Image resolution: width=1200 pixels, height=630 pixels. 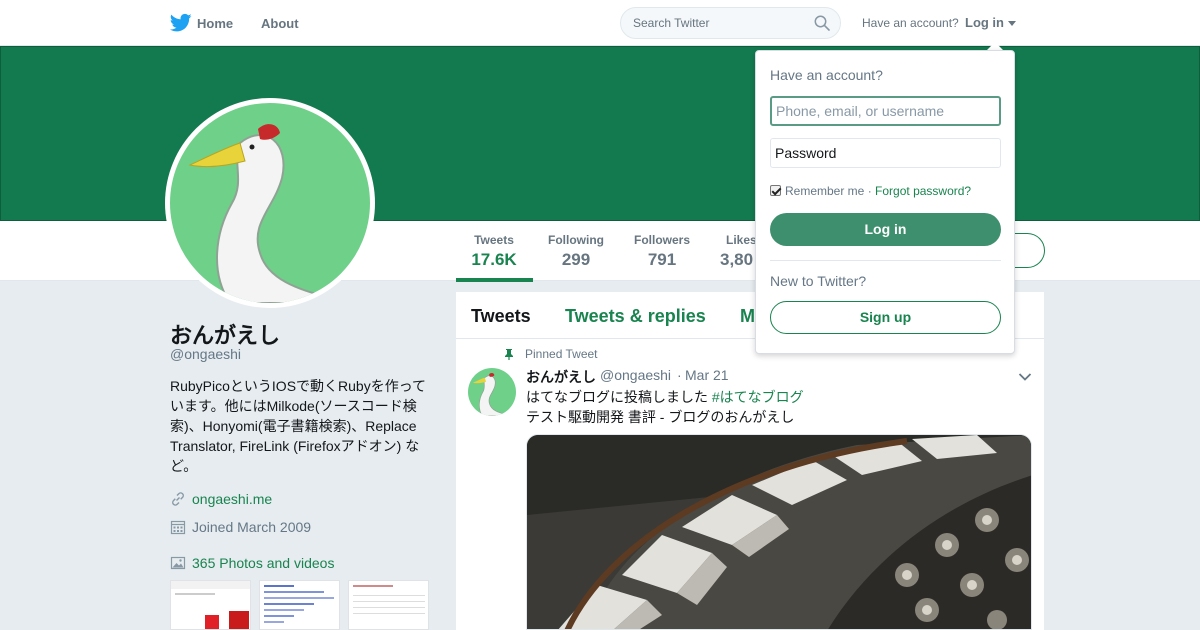 I want to click on login-menu-link: Log in, so click(x=984, y=22).